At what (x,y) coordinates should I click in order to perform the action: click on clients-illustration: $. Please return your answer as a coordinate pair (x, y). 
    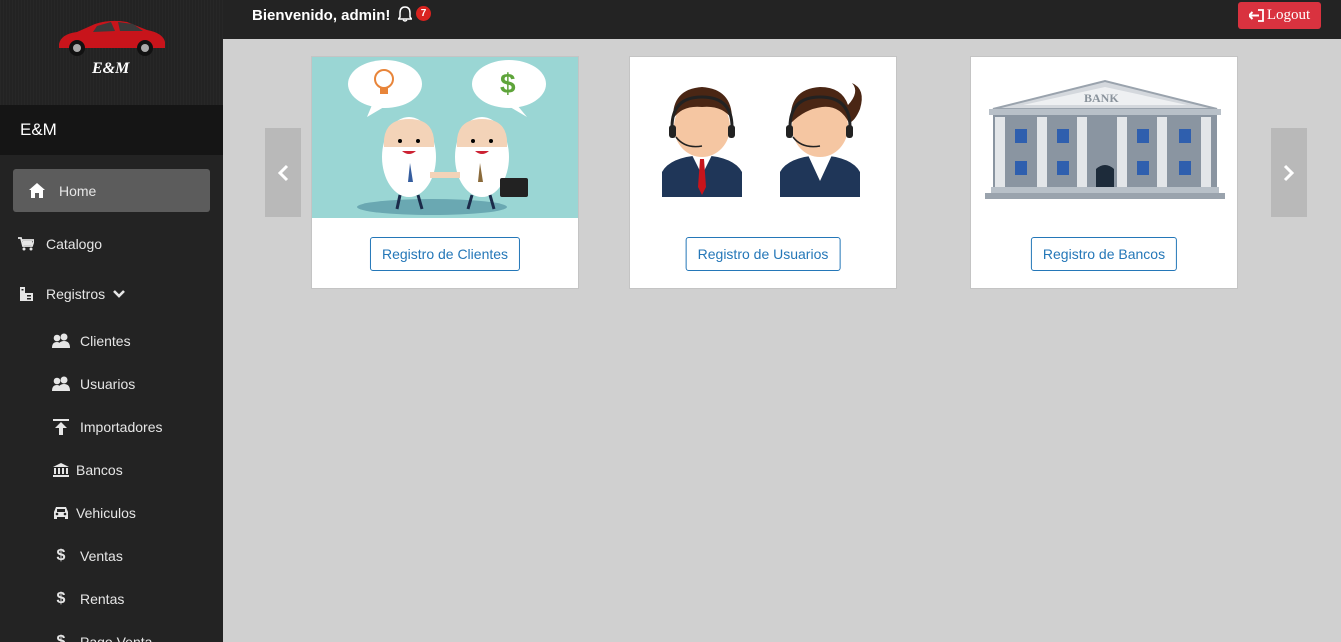
    Looking at the image, I should click on (445, 137).